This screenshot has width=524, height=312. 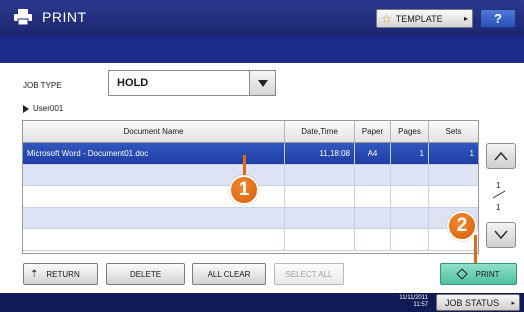 I want to click on dropdown-button, so click(x=262, y=83).